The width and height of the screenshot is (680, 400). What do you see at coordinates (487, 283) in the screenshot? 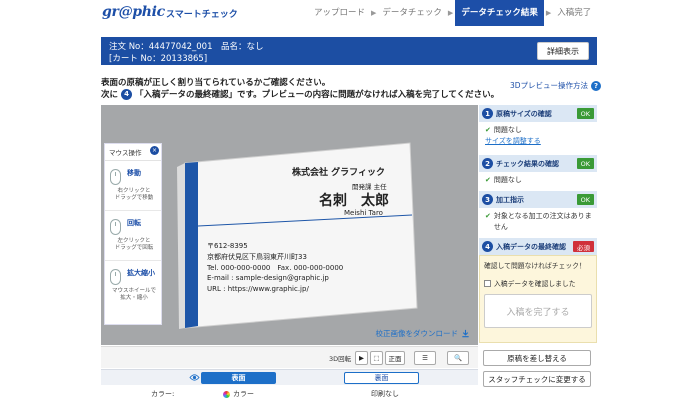
I see `confirm-checkbox` at bounding box center [487, 283].